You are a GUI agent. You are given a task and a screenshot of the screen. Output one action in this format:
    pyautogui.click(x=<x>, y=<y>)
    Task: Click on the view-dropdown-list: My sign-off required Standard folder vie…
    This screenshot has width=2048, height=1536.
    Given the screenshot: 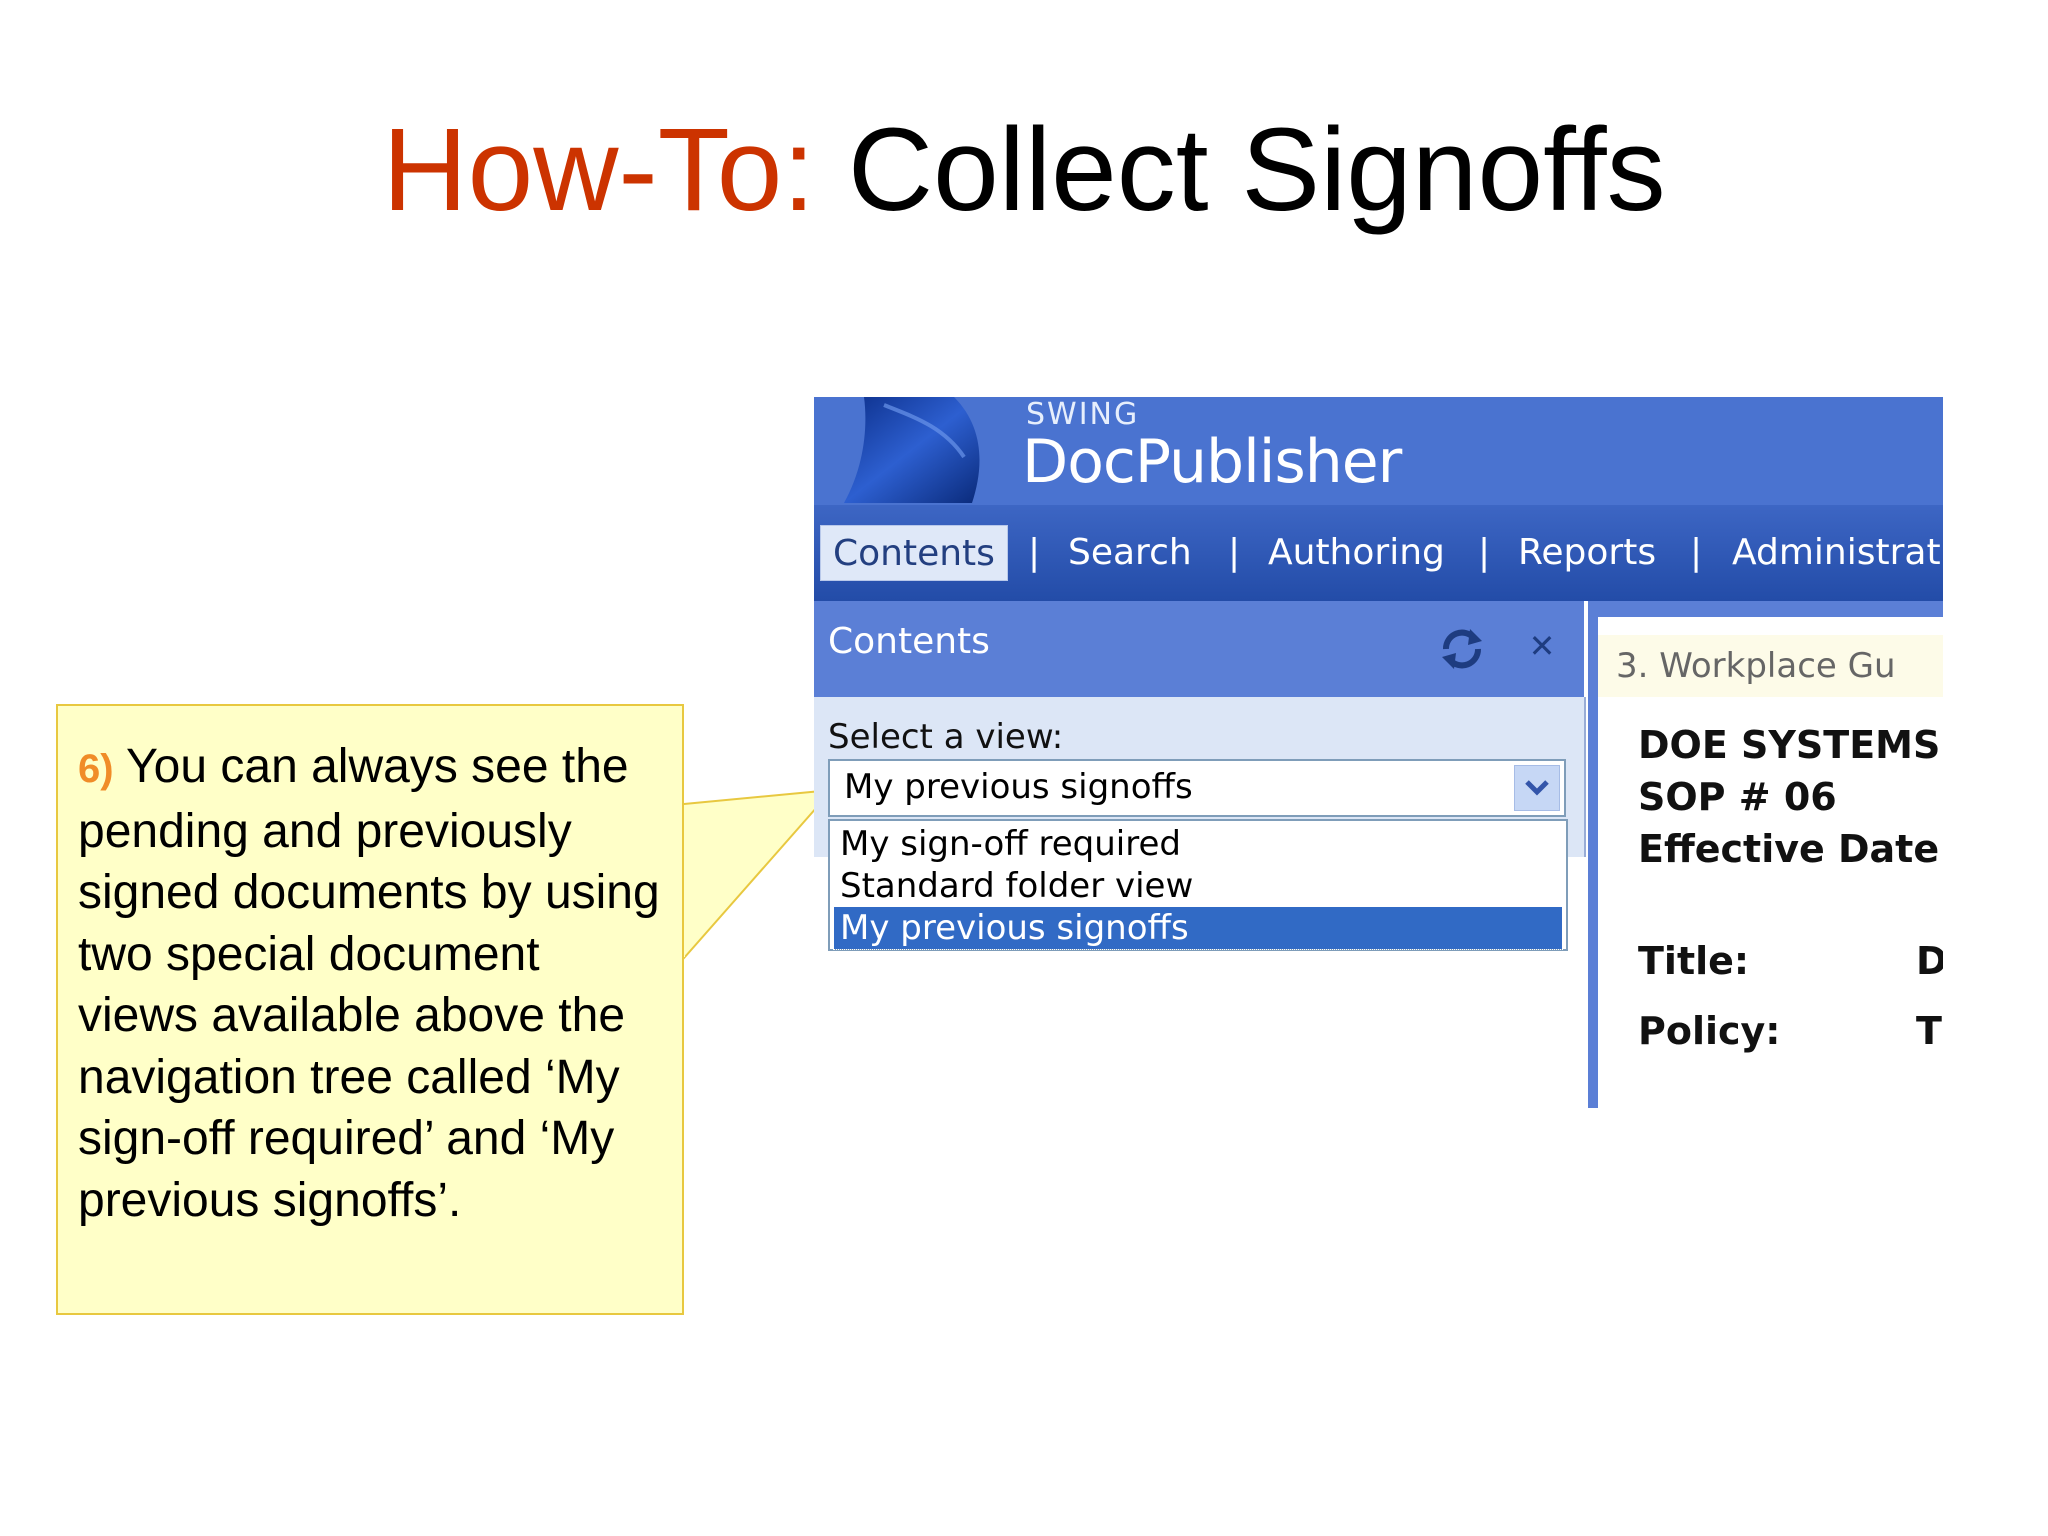 What is the action you would take?
    pyautogui.click(x=1198, y=885)
    